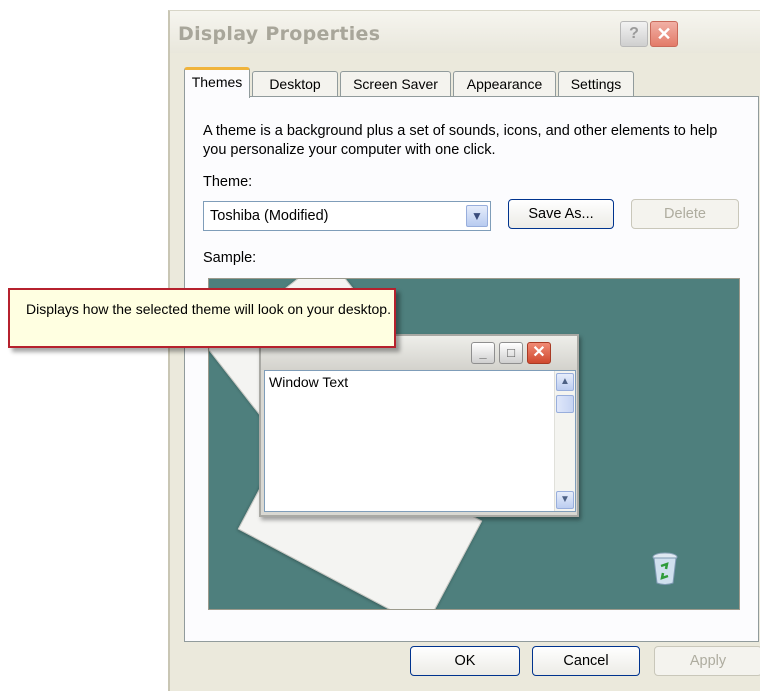 The image size is (760, 691). Describe the element at coordinates (565, 382) in the screenshot. I see `scroll-up-icon: ▲` at that location.